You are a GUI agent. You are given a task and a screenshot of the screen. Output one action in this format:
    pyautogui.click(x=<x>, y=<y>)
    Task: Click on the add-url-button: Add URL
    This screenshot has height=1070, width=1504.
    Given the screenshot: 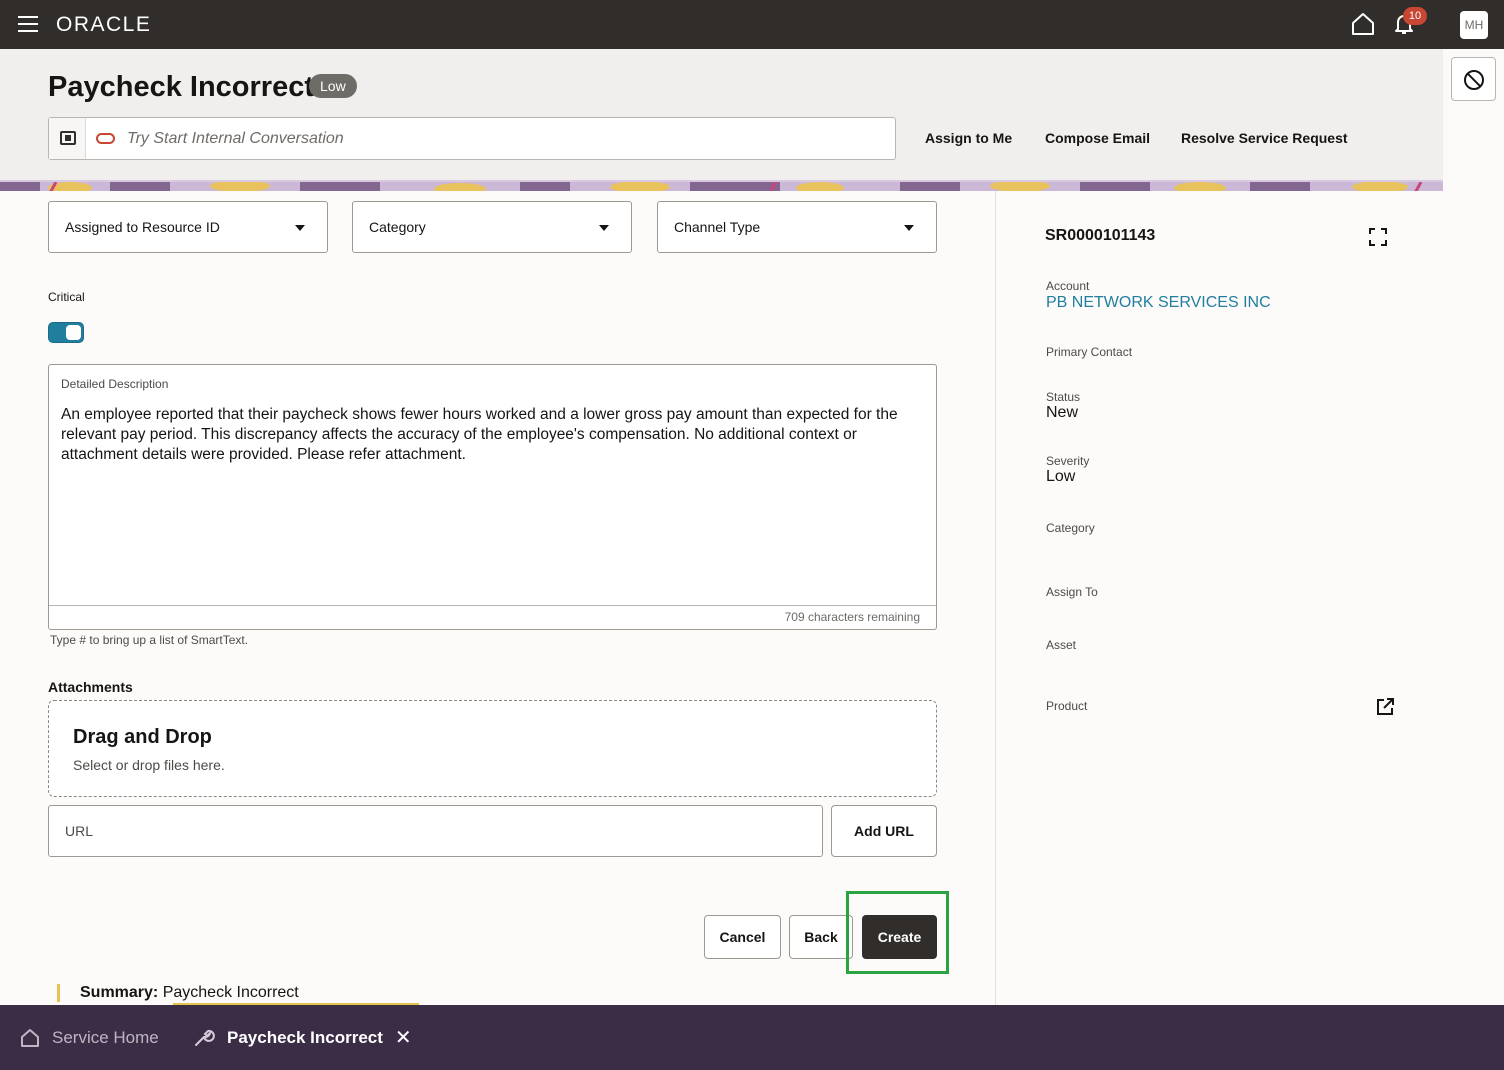 What is the action you would take?
    pyautogui.click(x=884, y=831)
    